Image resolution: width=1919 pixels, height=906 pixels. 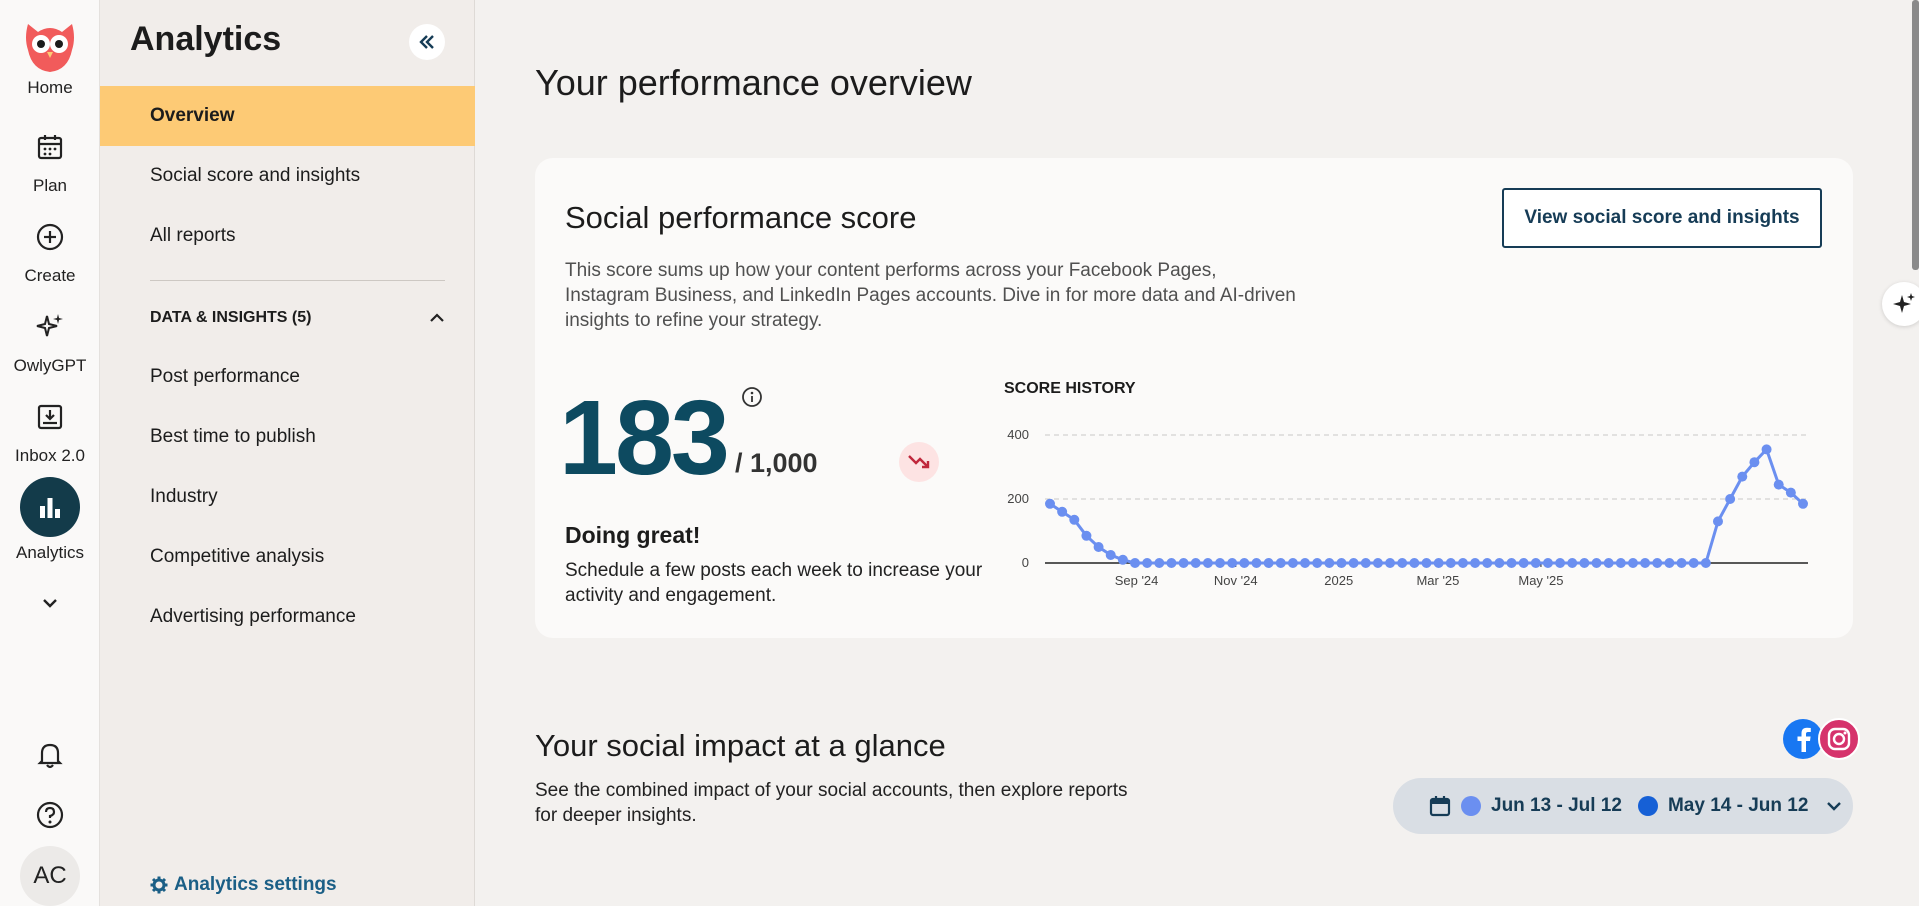 I want to click on current-range-dot, so click(x=1471, y=806).